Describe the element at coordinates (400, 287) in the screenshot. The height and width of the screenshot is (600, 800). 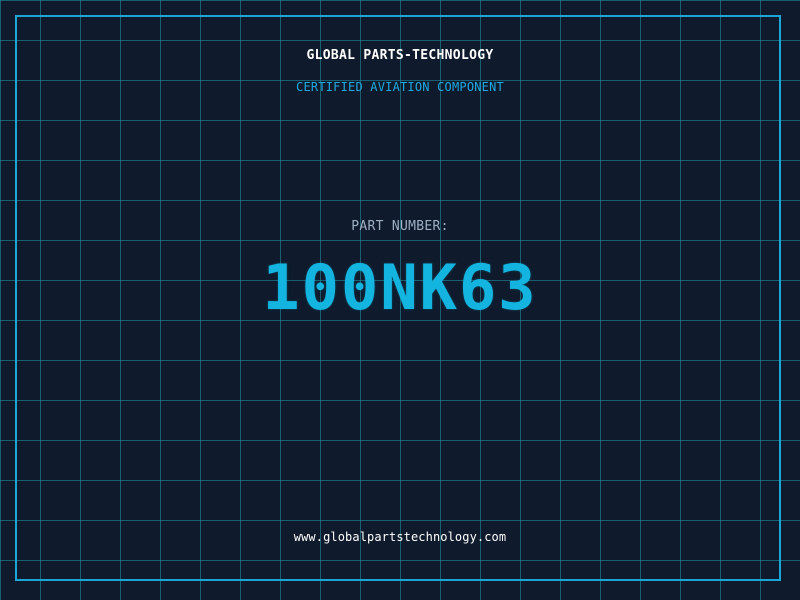
I see `part-number-value: 100NK63` at that location.